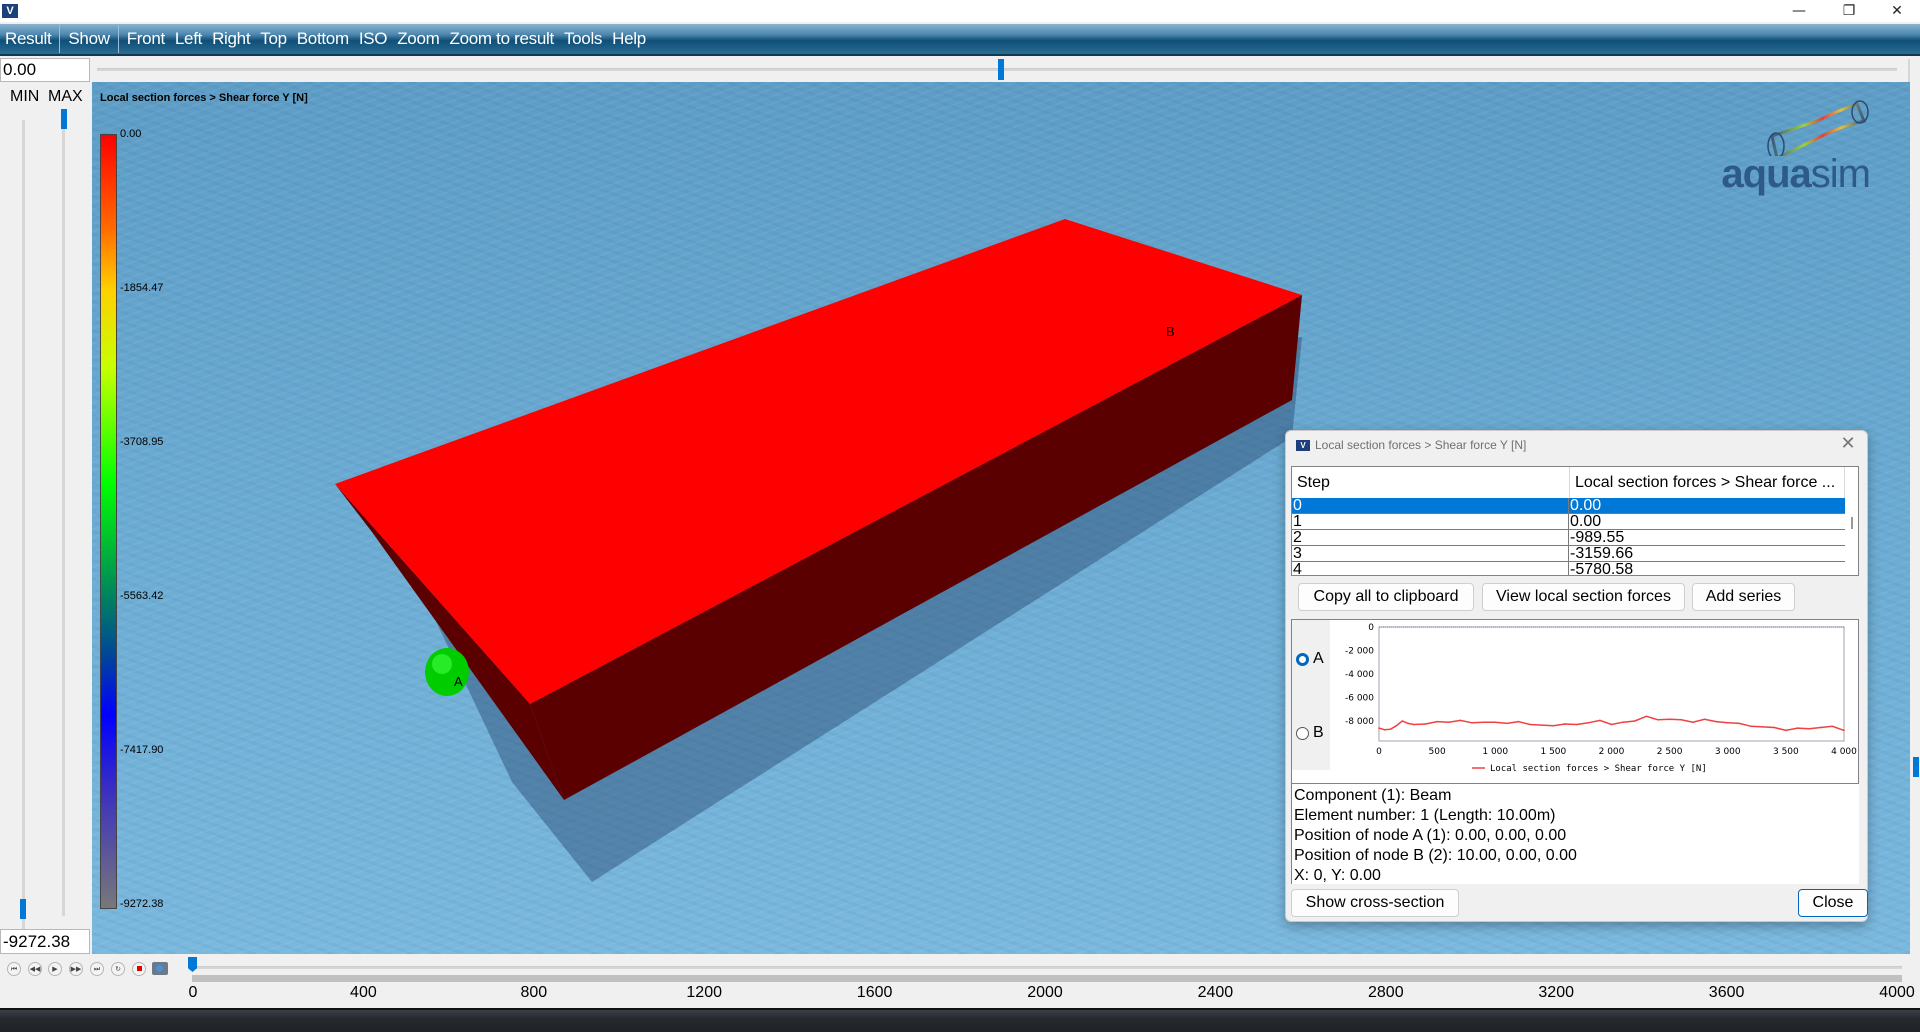 This screenshot has width=1920, height=1032. I want to click on play-icon: ▶, so click(55, 969).